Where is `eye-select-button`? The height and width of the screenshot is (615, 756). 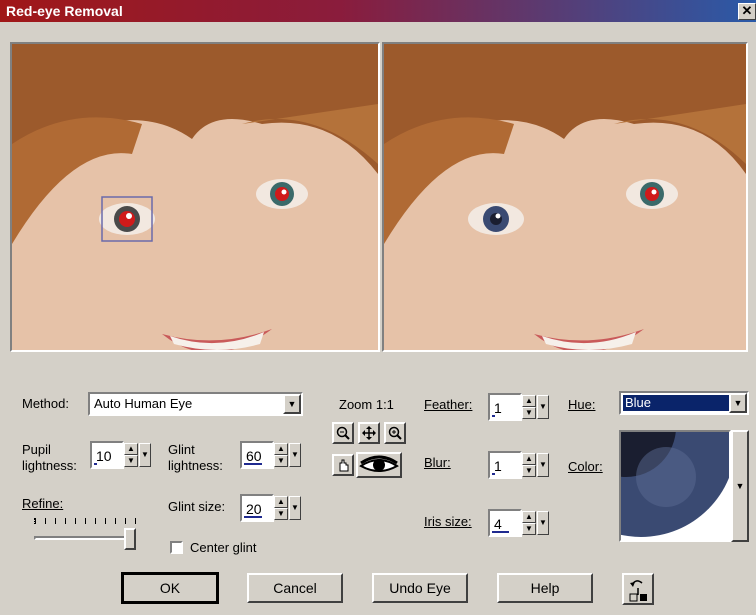 eye-select-button is located at coordinates (379, 465).